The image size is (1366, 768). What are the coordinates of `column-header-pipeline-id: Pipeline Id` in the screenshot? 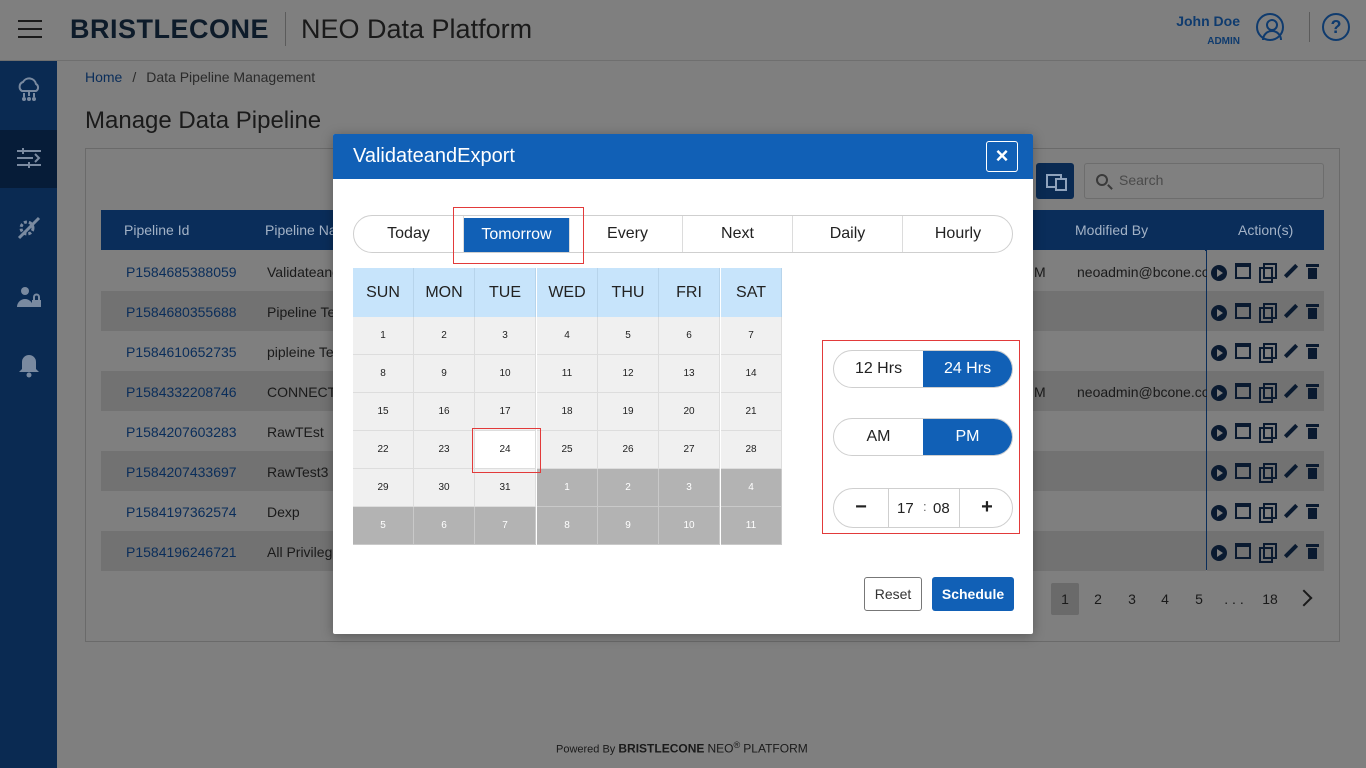 It's located at (156, 230).